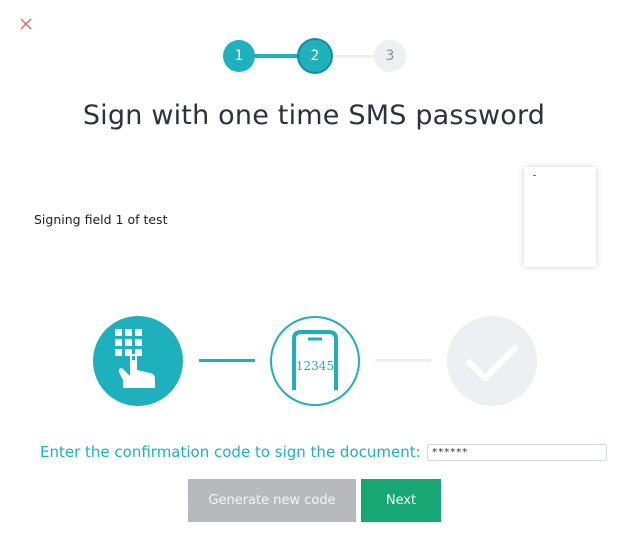 The image size is (628, 547). I want to click on checkmark-icon, so click(492, 363).